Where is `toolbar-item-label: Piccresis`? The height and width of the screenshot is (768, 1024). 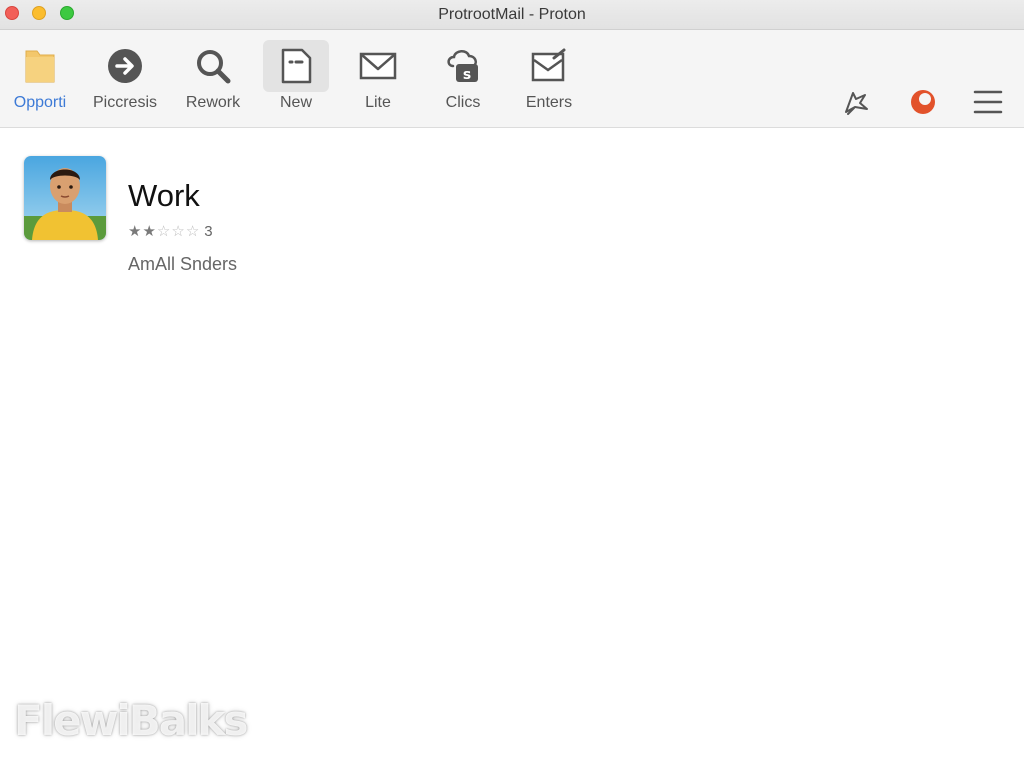
toolbar-item-label: Piccresis is located at coordinates (124, 102).